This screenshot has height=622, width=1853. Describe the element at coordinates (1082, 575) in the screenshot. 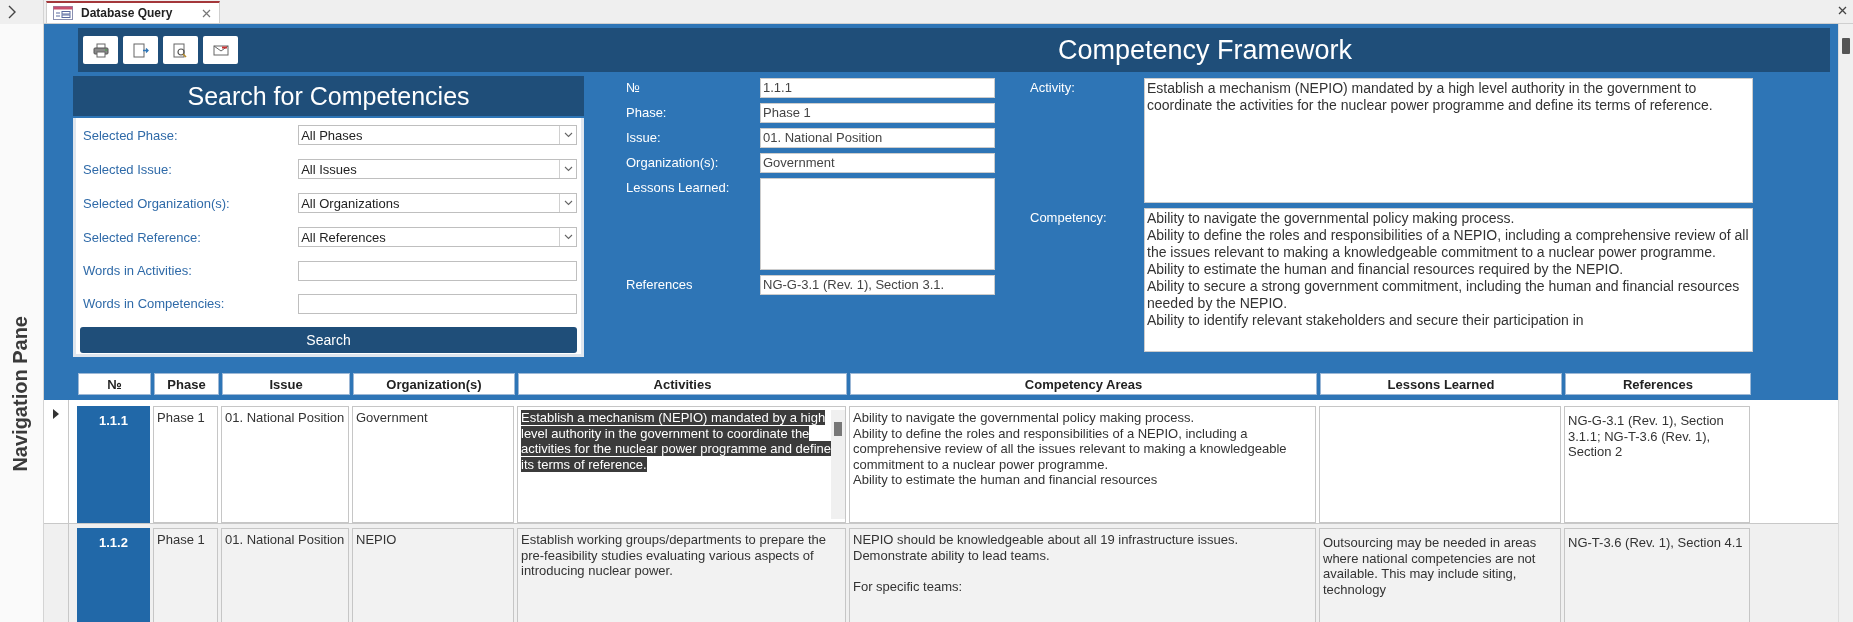

I see `table-cell: NEPIO should be knowledgeable about all 19 infrastructure issues. Demonstrate ability to lead teams. For specific teams:` at that location.